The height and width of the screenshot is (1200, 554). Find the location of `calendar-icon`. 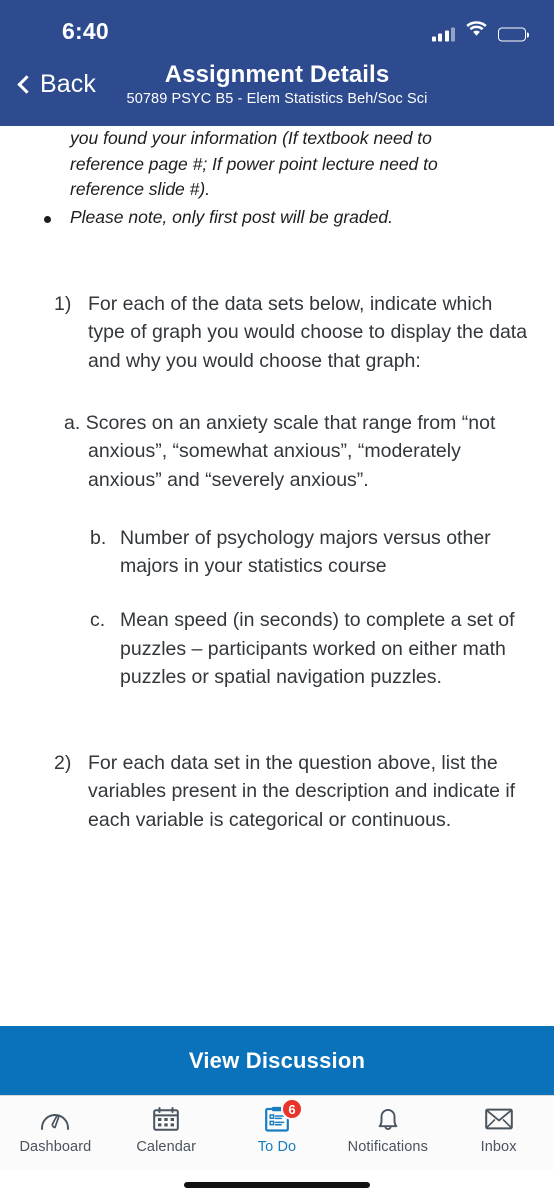

calendar-icon is located at coordinates (166, 1119).